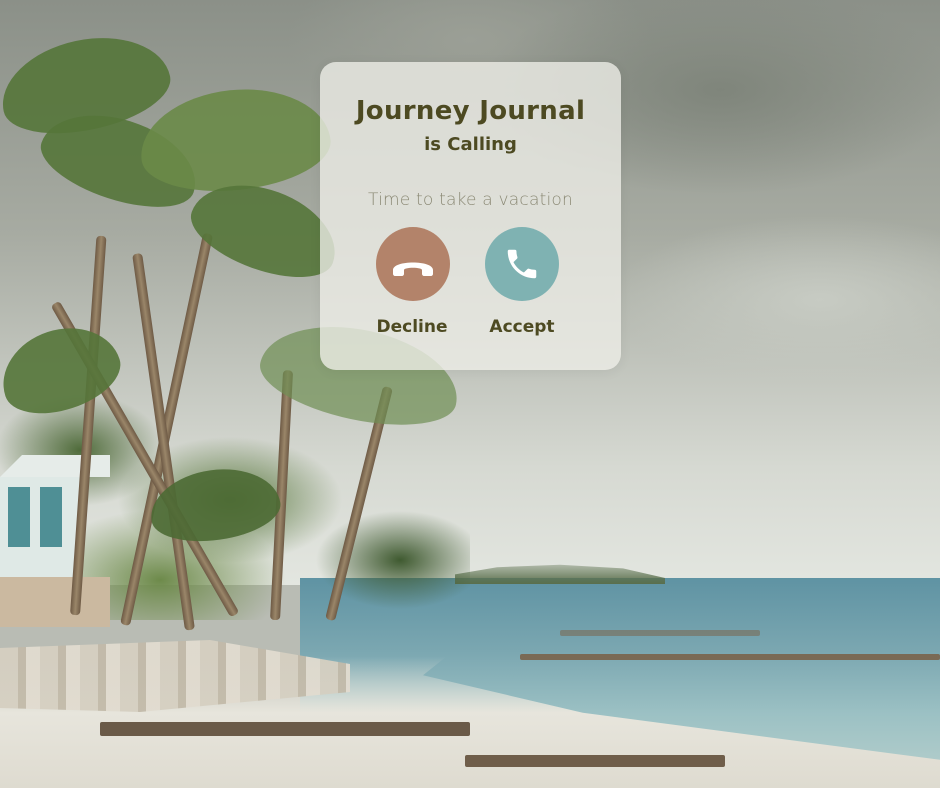 The image size is (940, 788). I want to click on phone-hangup-icon, so click(413, 269).